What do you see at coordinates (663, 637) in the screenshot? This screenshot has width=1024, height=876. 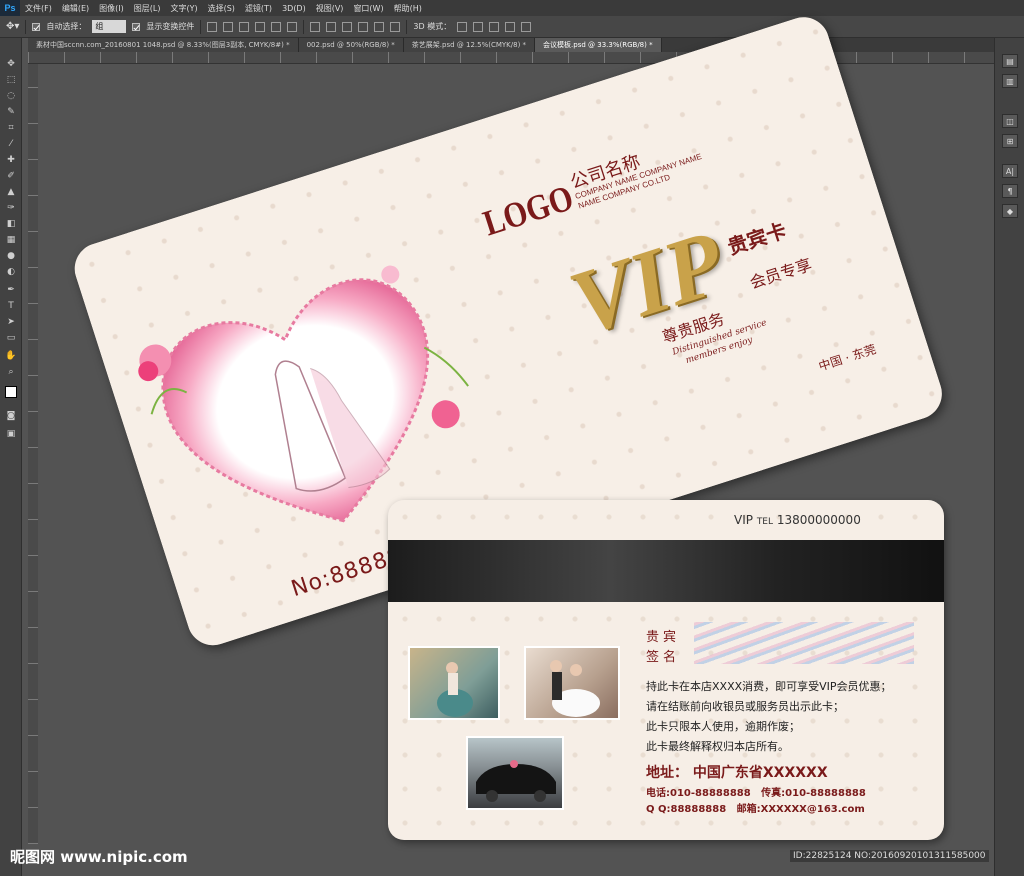 I see `signature-label-1: 贵宾` at bounding box center [663, 637].